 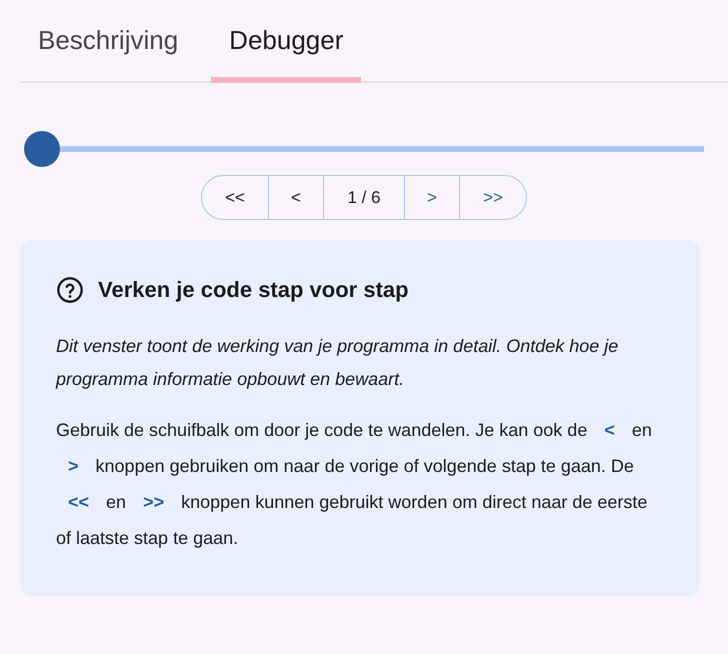 What do you see at coordinates (493, 197) in the screenshot?
I see `step-button: >>` at bounding box center [493, 197].